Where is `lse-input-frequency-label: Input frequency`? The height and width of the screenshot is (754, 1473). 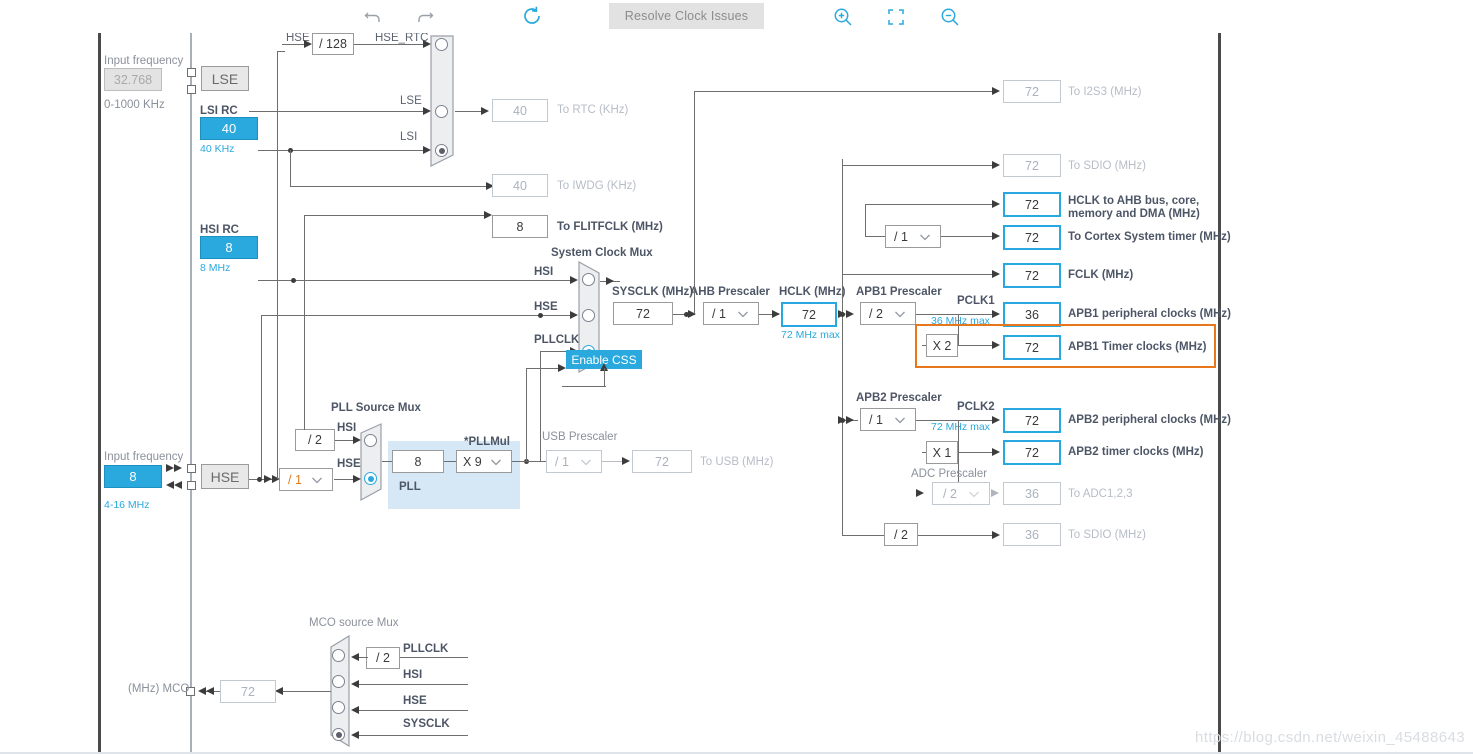 lse-input-frequency-label: Input frequency is located at coordinates (144, 61).